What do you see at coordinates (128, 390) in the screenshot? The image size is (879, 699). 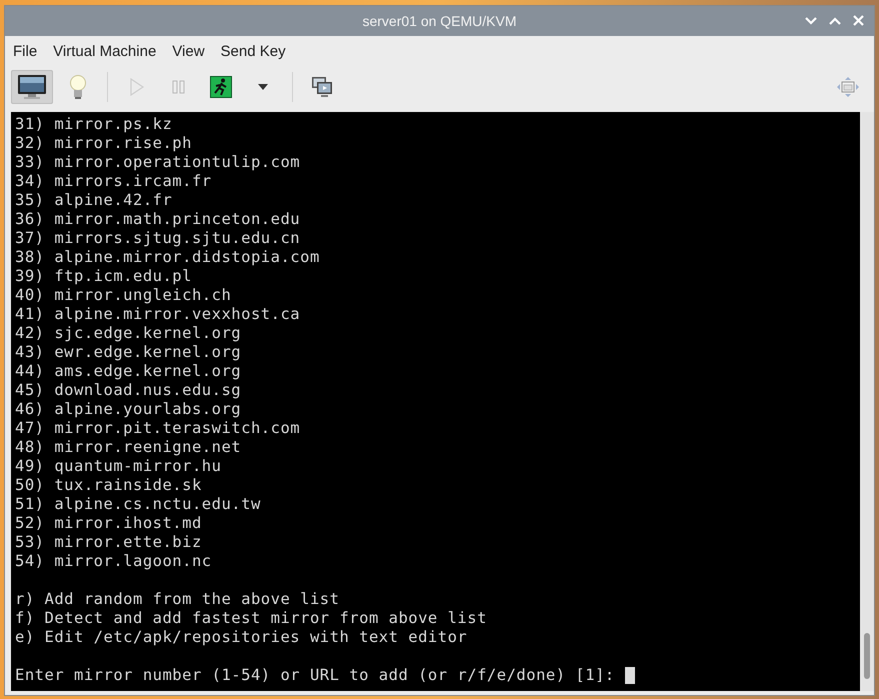 I see `terminal-line: 45) download.nus.edu.sg` at bounding box center [128, 390].